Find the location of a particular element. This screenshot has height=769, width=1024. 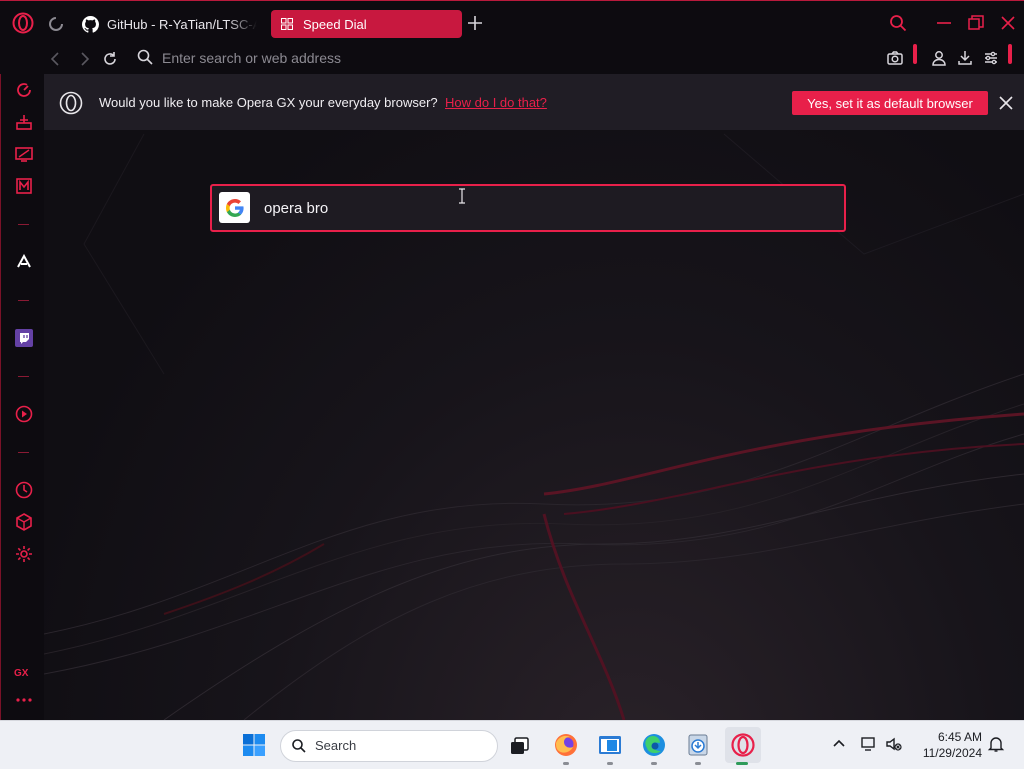

speed-dial-grid-icon is located at coordinates (287, 24).